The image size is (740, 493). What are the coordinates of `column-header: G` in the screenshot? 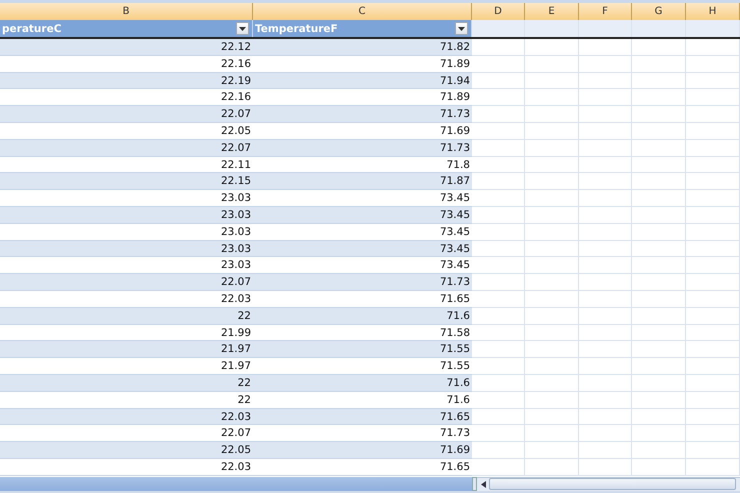 It's located at (659, 11).